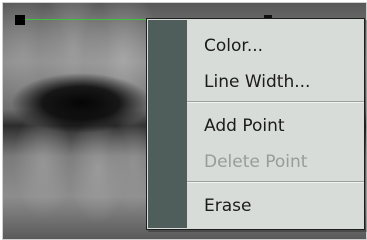  Describe the element at coordinates (256, 162) in the screenshot. I see `menu-item-delete-point: Delete Point` at that location.